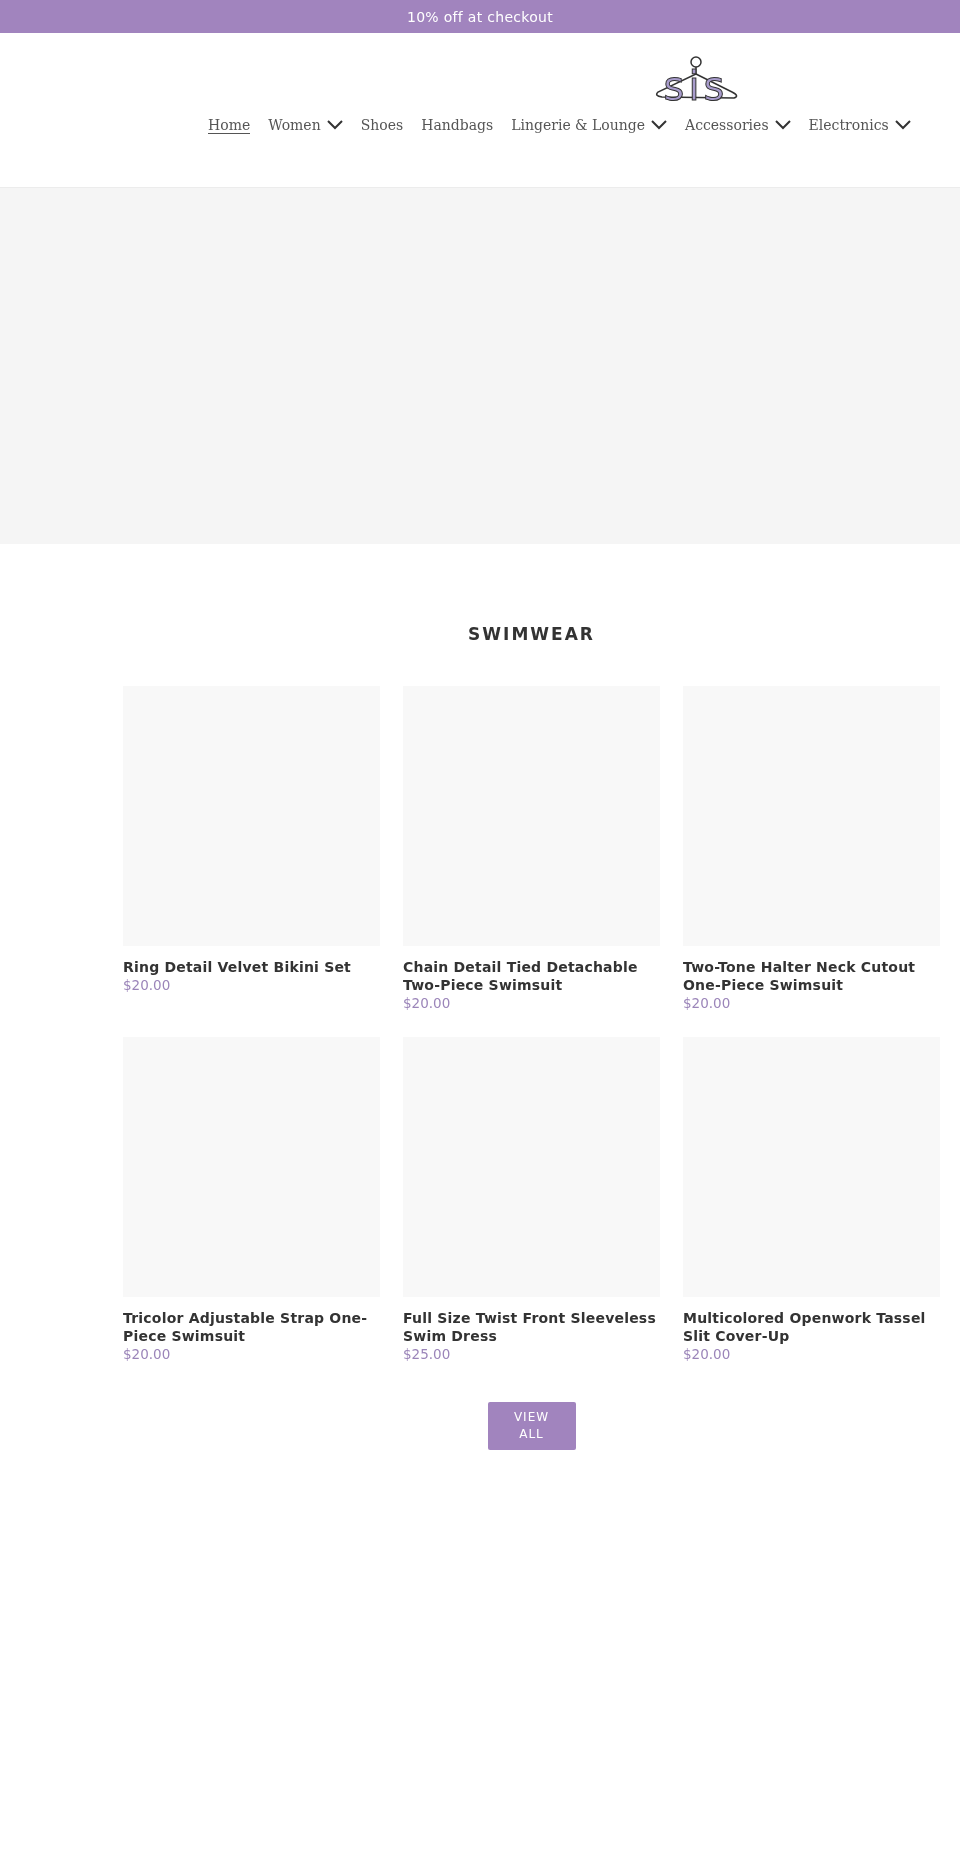  What do you see at coordinates (305, 125) in the screenshot?
I see `nav-link: Women` at bounding box center [305, 125].